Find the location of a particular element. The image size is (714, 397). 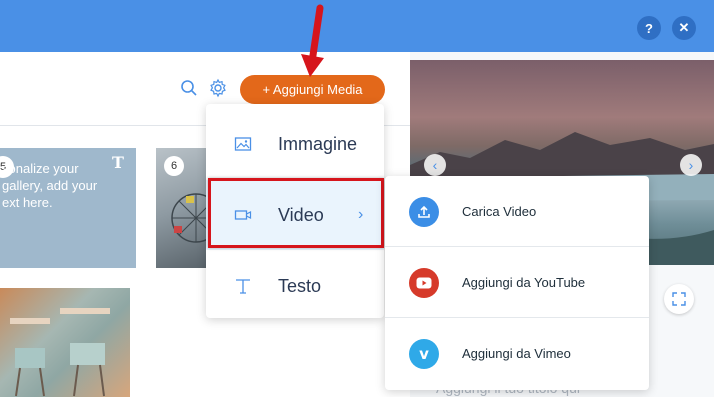

submenu-item-label: Carica Video is located at coordinates (499, 211).